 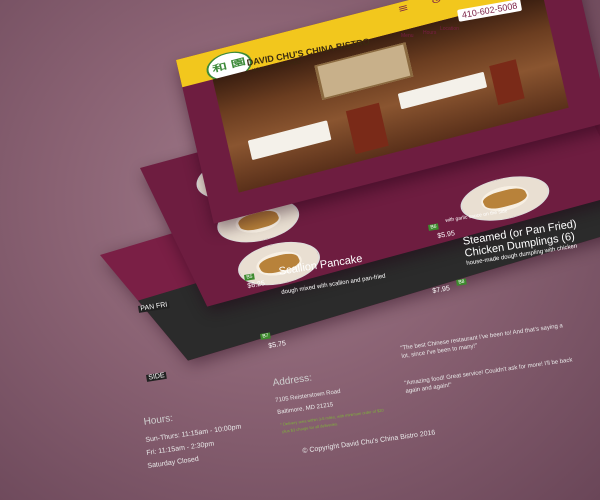 I want to click on nav-label-hours: Hours, so click(x=429, y=33).